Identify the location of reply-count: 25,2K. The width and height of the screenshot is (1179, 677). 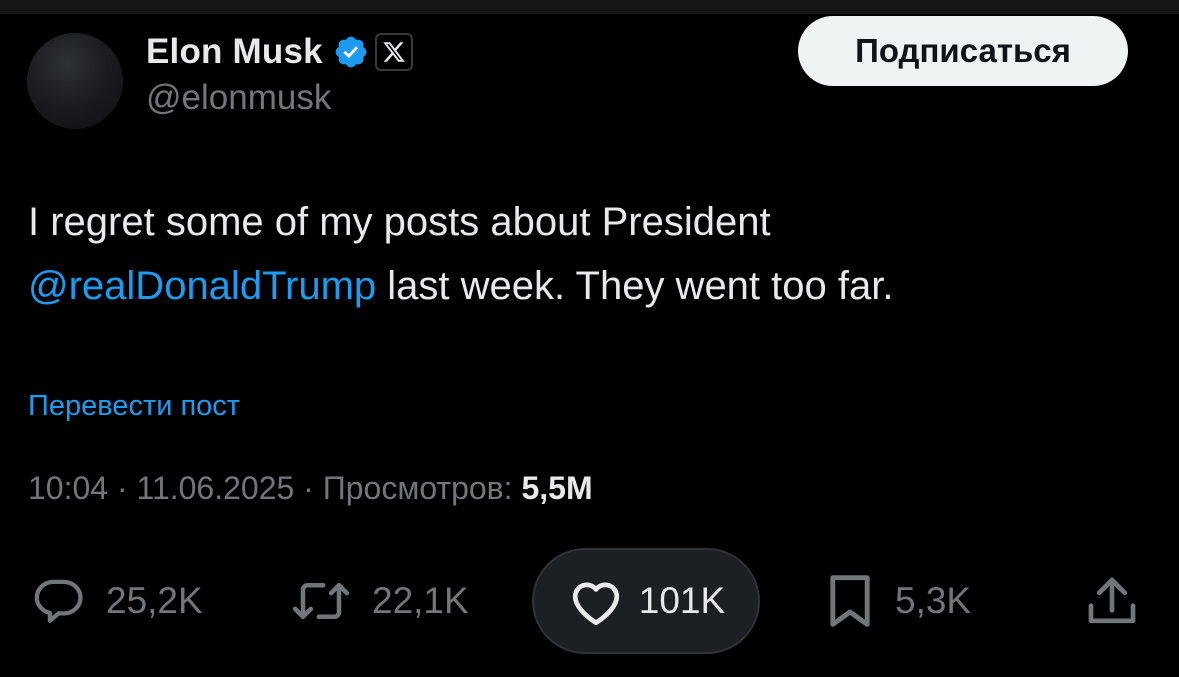
(154, 600).